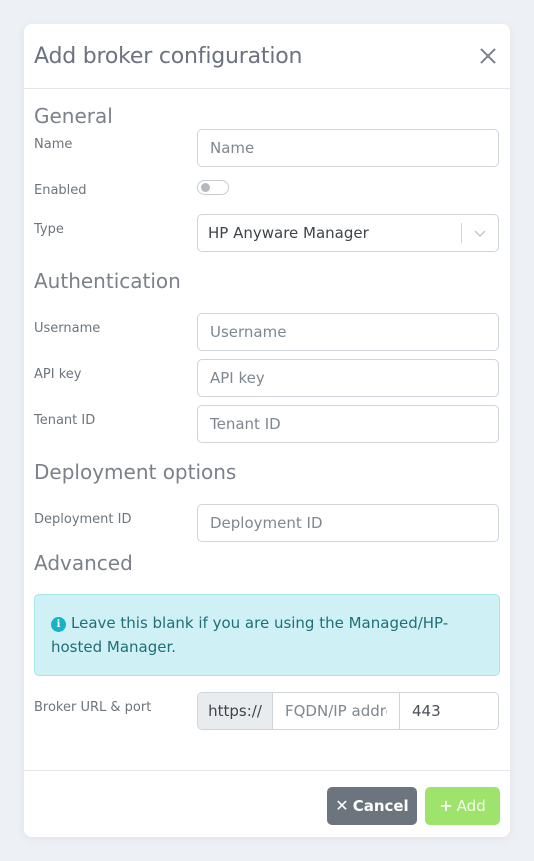 This screenshot has width=534, height=861. What do you see at coordinates (83, 519) in the screenshot?
I see `deployment-id-label: Deployment ID` at bounding box center [83, 519].